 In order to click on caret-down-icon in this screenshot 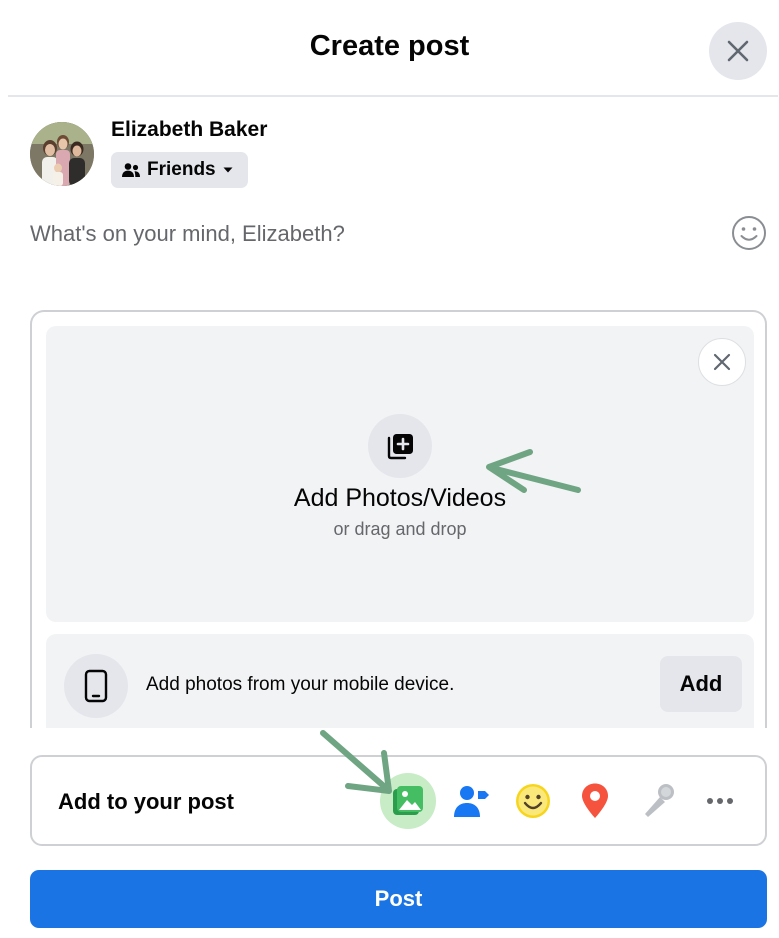, I will do `click(228, 170)`.